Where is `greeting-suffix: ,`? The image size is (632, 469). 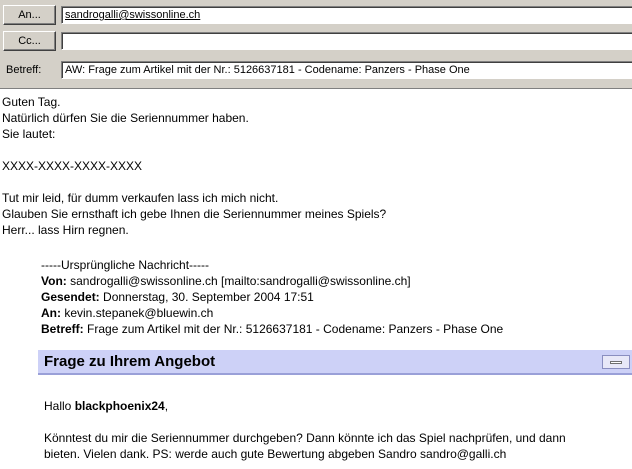 greeting-suffix: , is located at coordinates (166, 406).